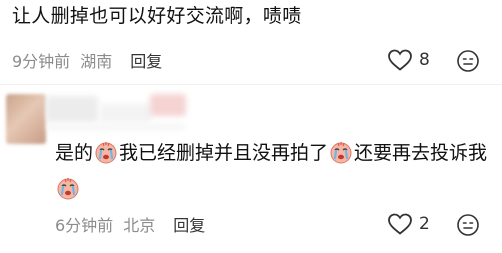 This screenshot has width=502, height=253. I want to click on subtext-blurred, so click(116, 127).